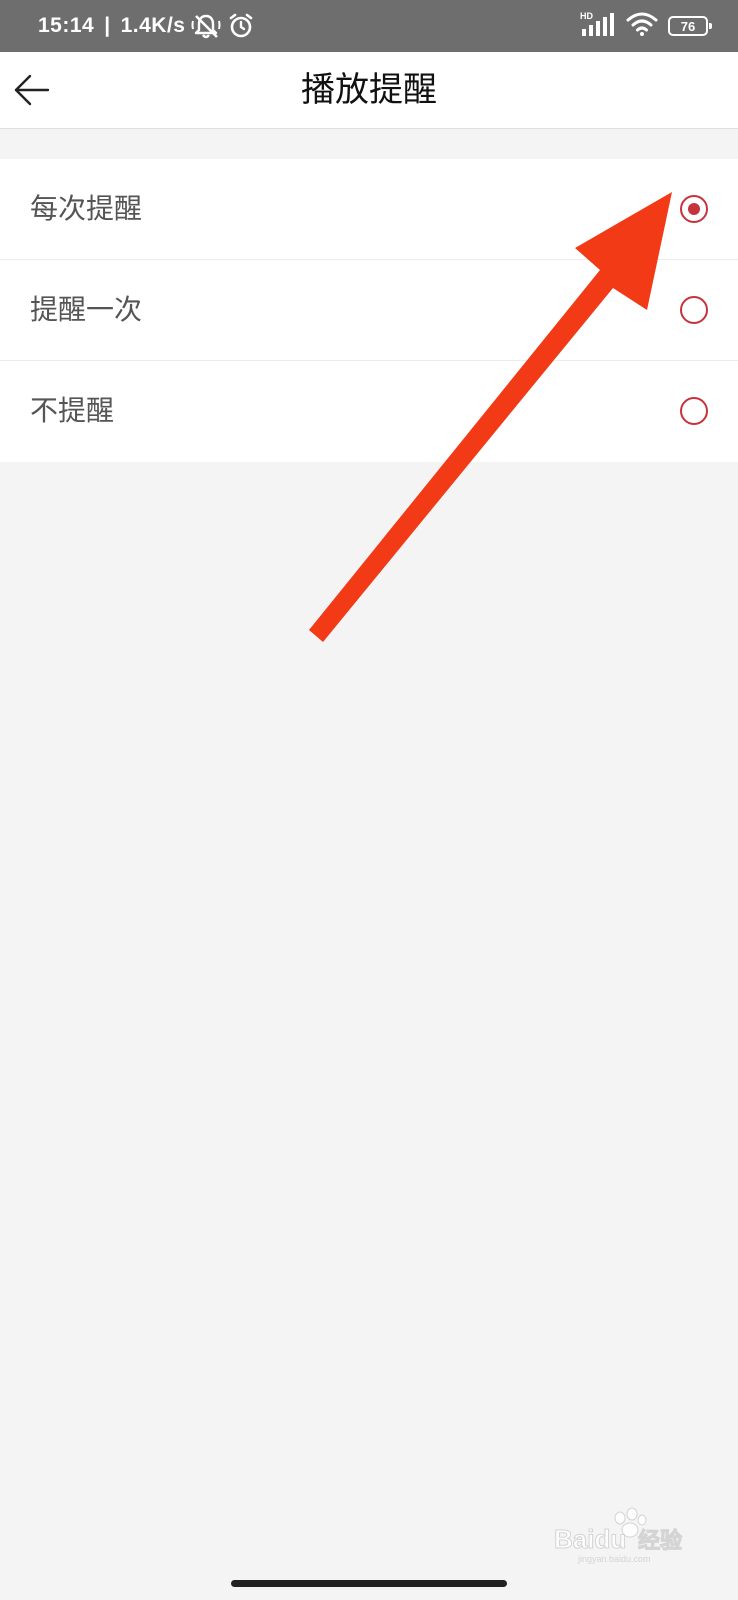  I want to click on network-speed: 1.4K/s, so click(153, 25).